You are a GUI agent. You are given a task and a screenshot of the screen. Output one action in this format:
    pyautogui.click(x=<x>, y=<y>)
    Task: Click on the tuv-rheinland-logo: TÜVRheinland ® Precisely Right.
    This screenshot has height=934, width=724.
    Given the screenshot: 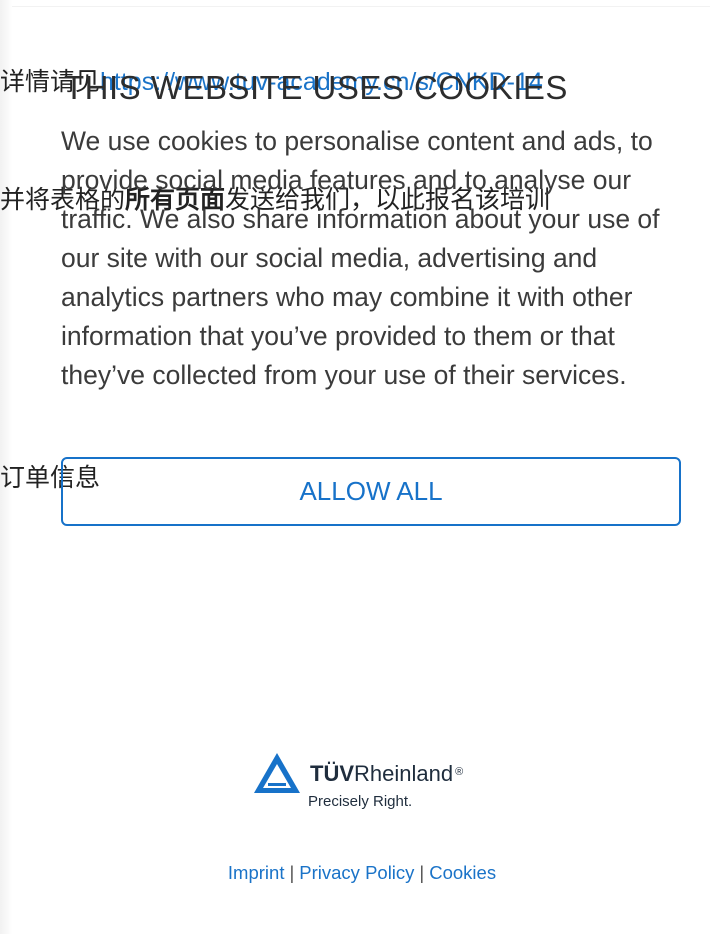 What is the action you would take?
    pyautogui.click(x=377, y=782)
    